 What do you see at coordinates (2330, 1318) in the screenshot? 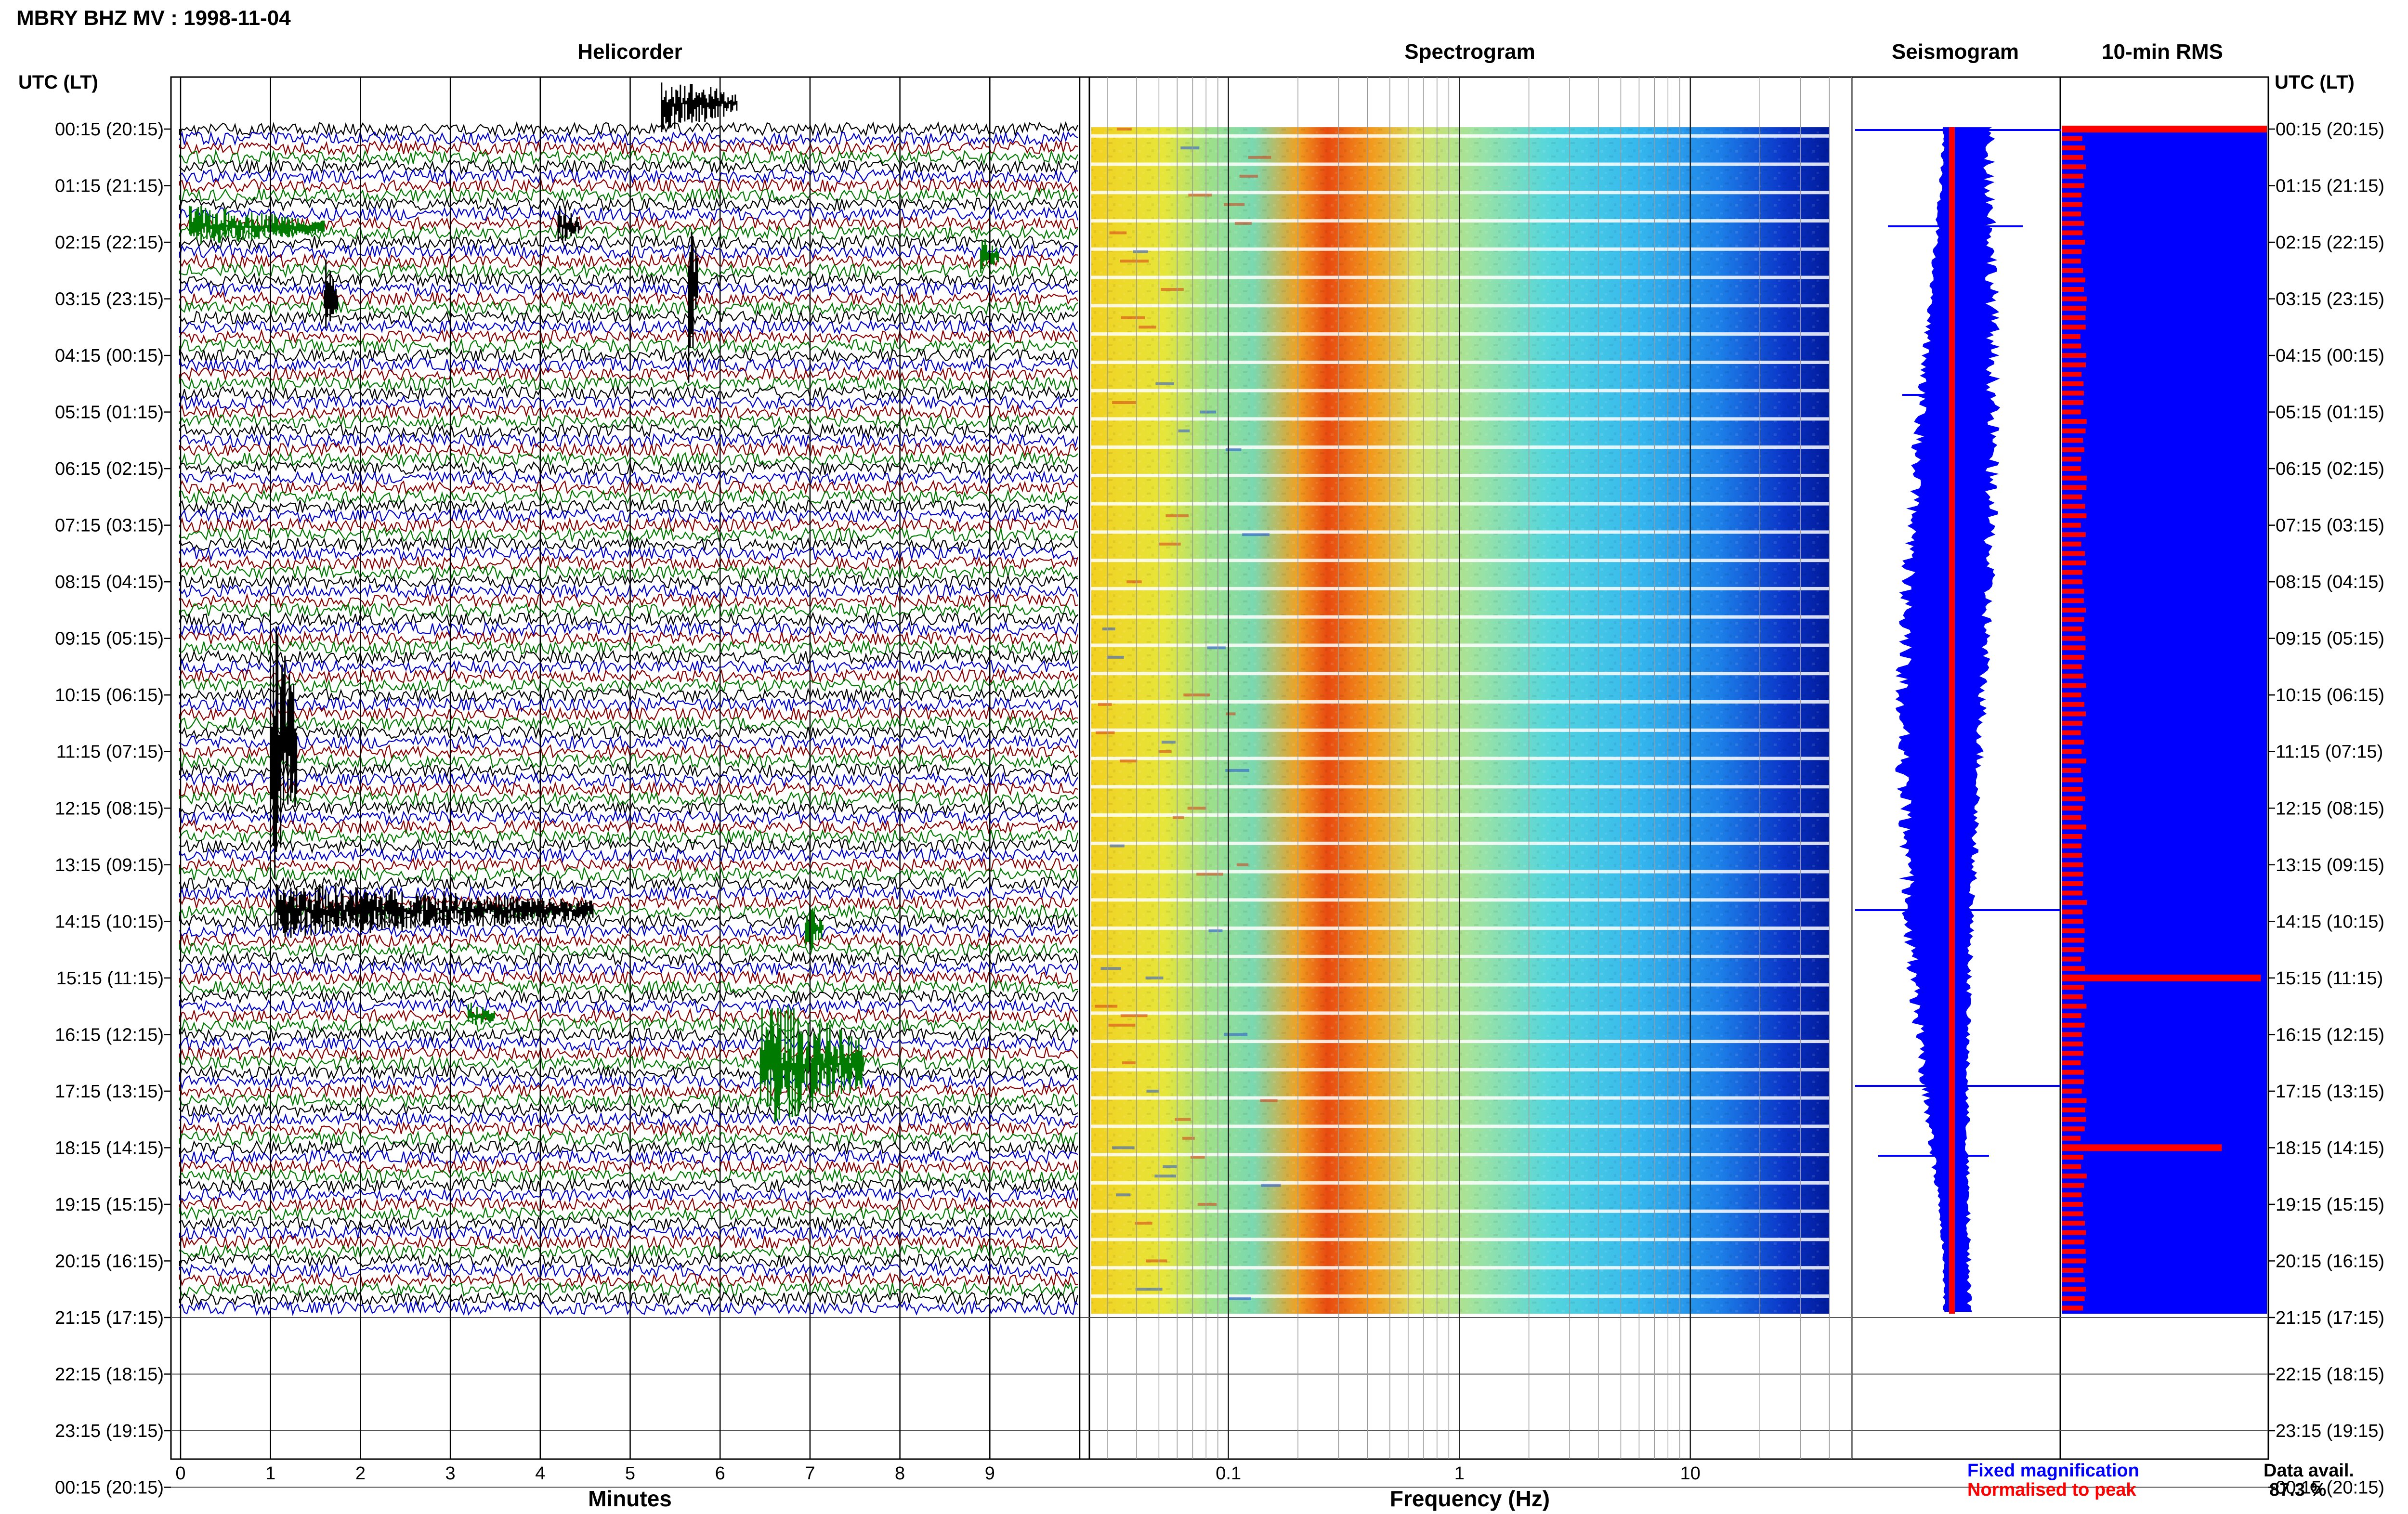
I see `time-label-right: 21:15 (17:15)` at bounding box center [2330, 1318].